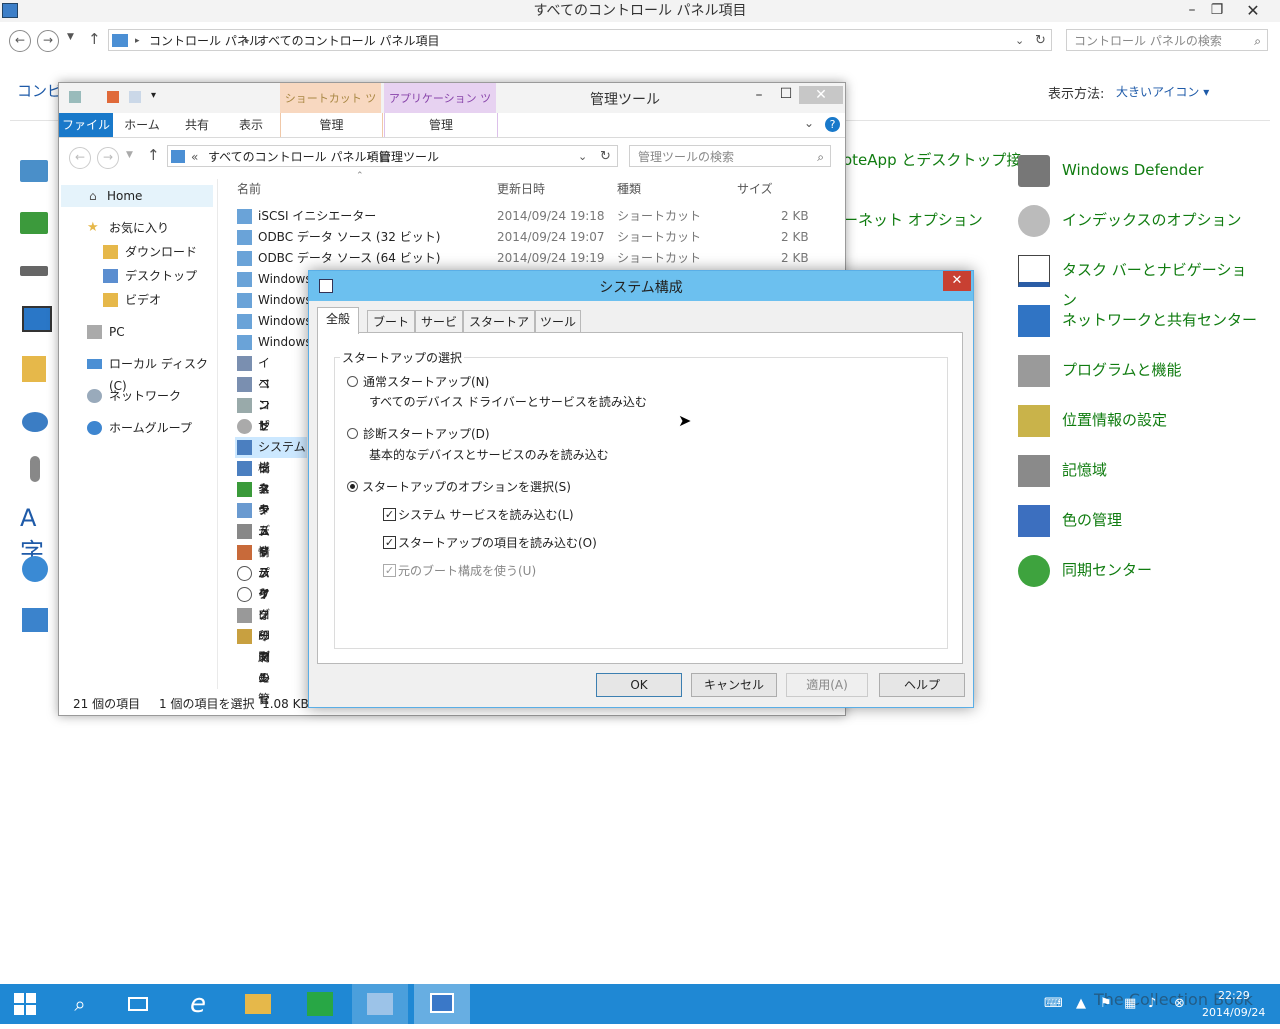  Describe the element at coordinates (391, 321) in the screenshot. I see `tab-boot: ブート` at that location.